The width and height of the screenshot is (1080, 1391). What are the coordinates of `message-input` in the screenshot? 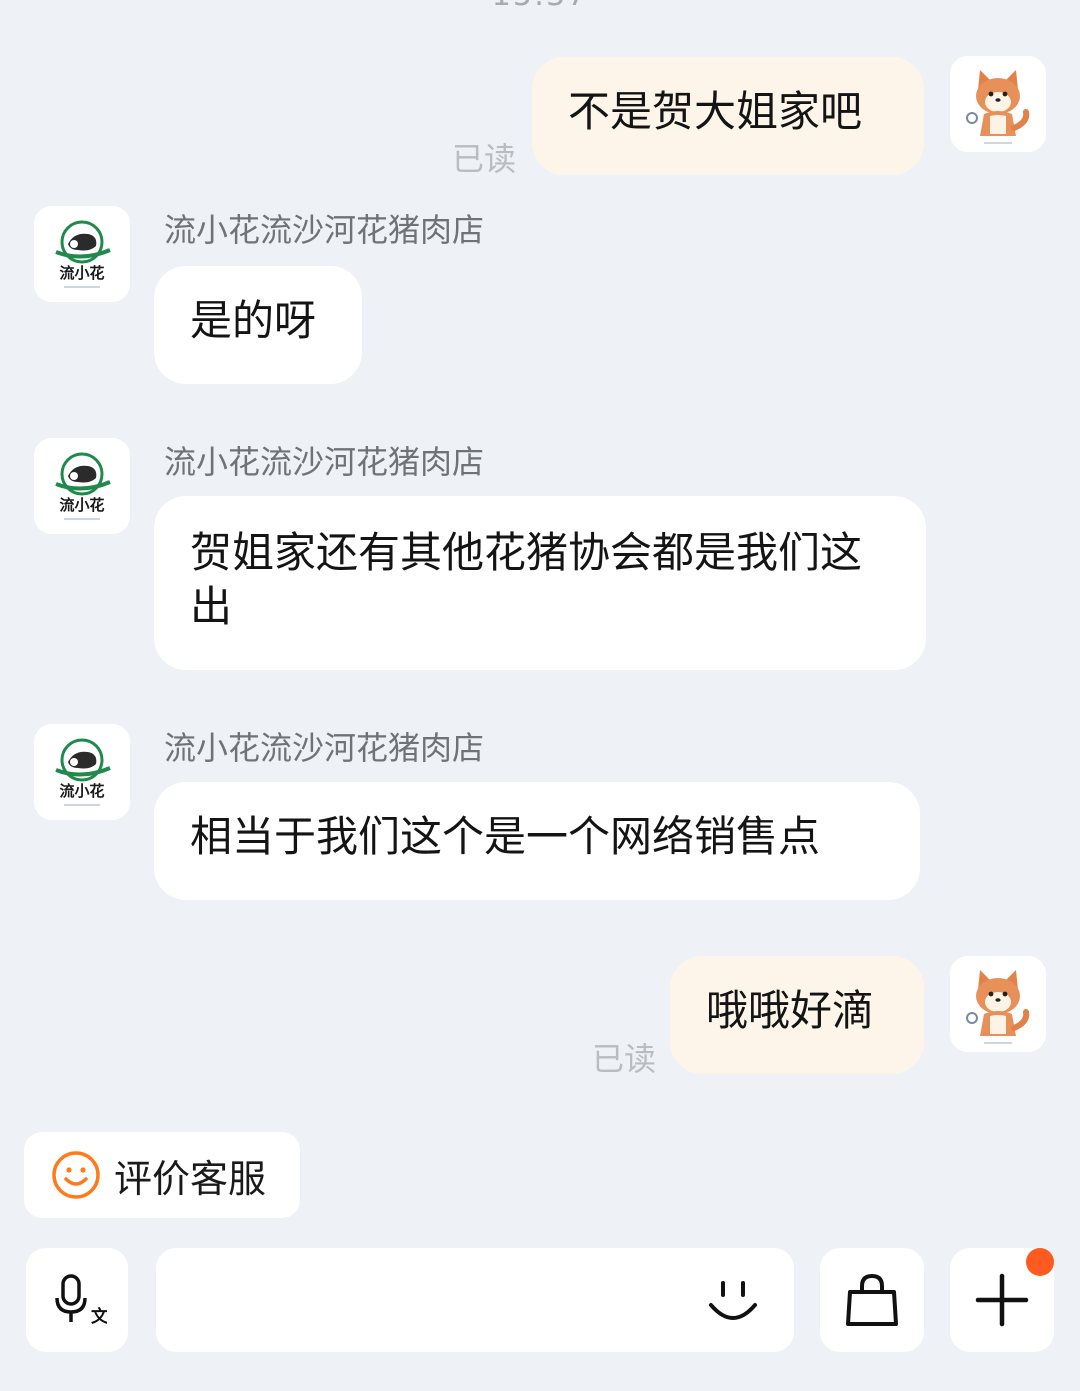 It's located at (440, 1300).